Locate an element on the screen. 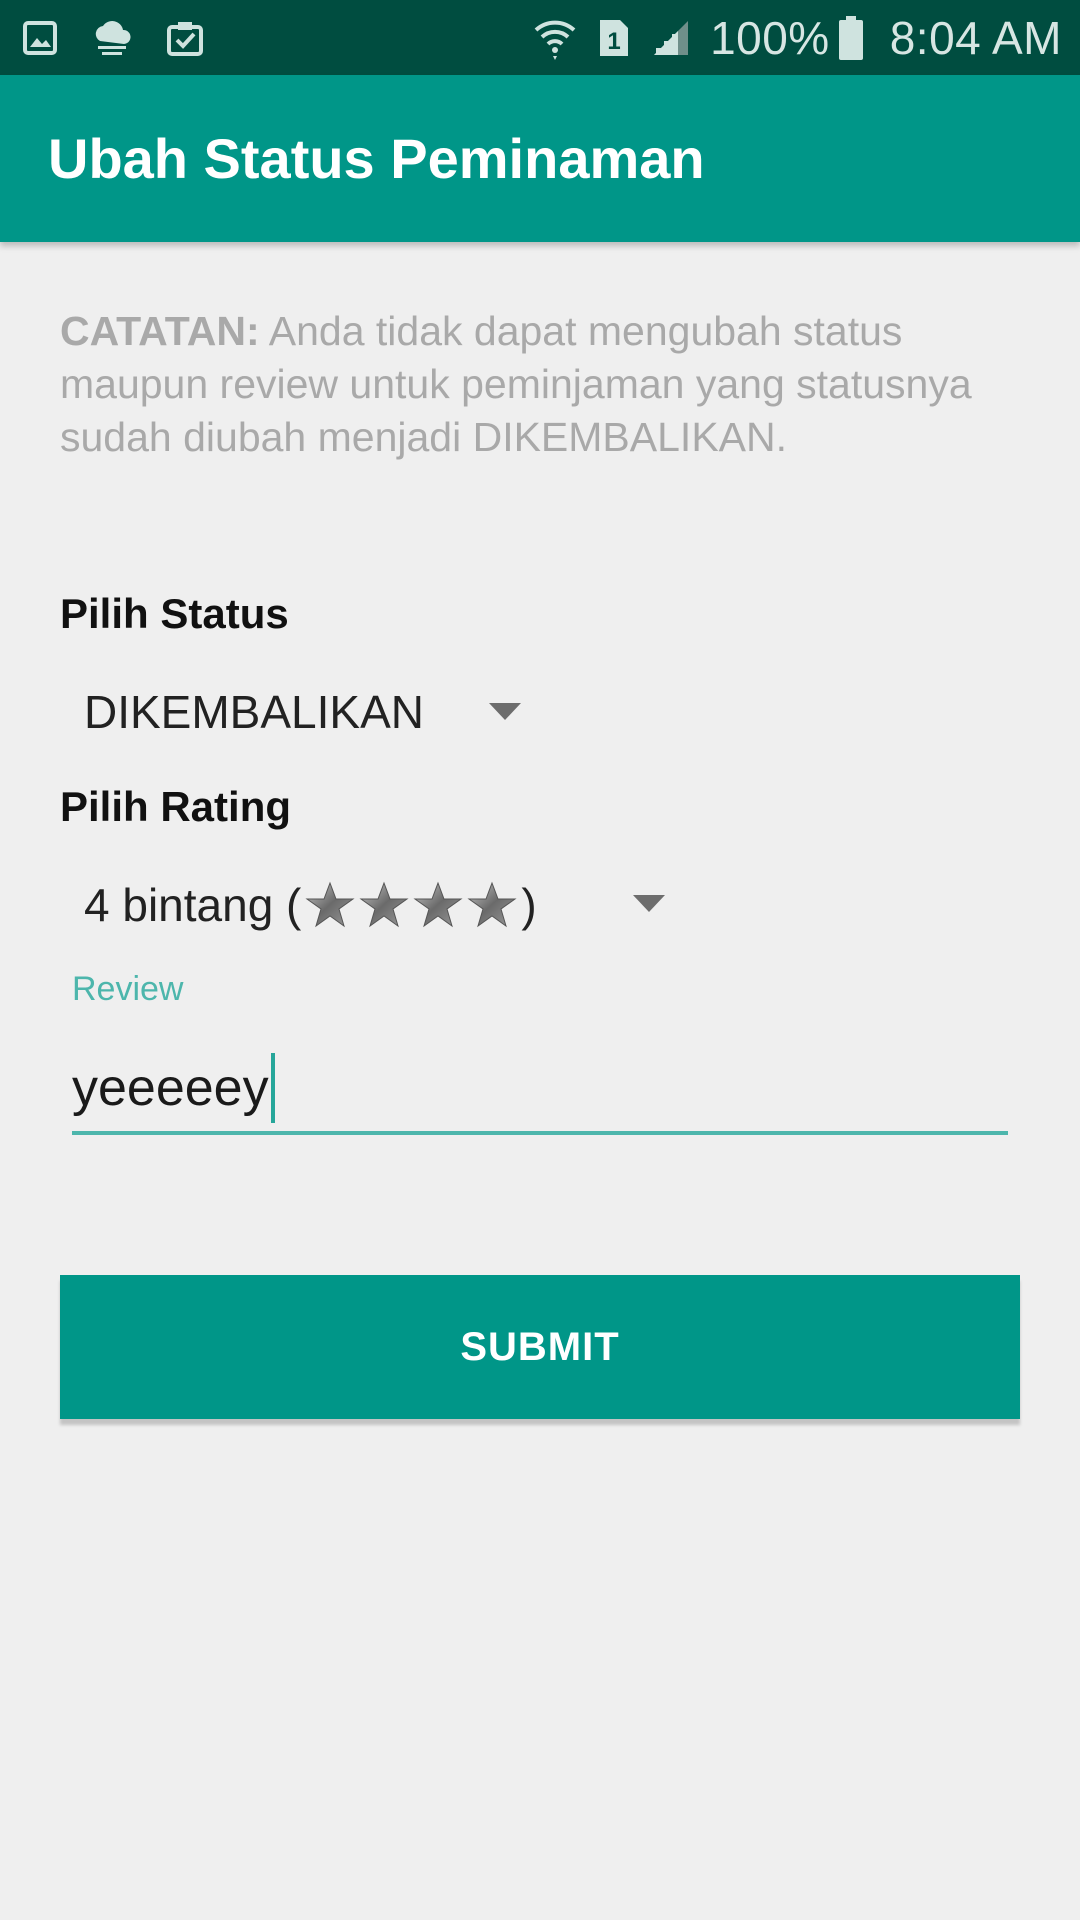 This screenshot has height=1920, width=1080. clipboard-check-icon is located at coordinates (185, 38).